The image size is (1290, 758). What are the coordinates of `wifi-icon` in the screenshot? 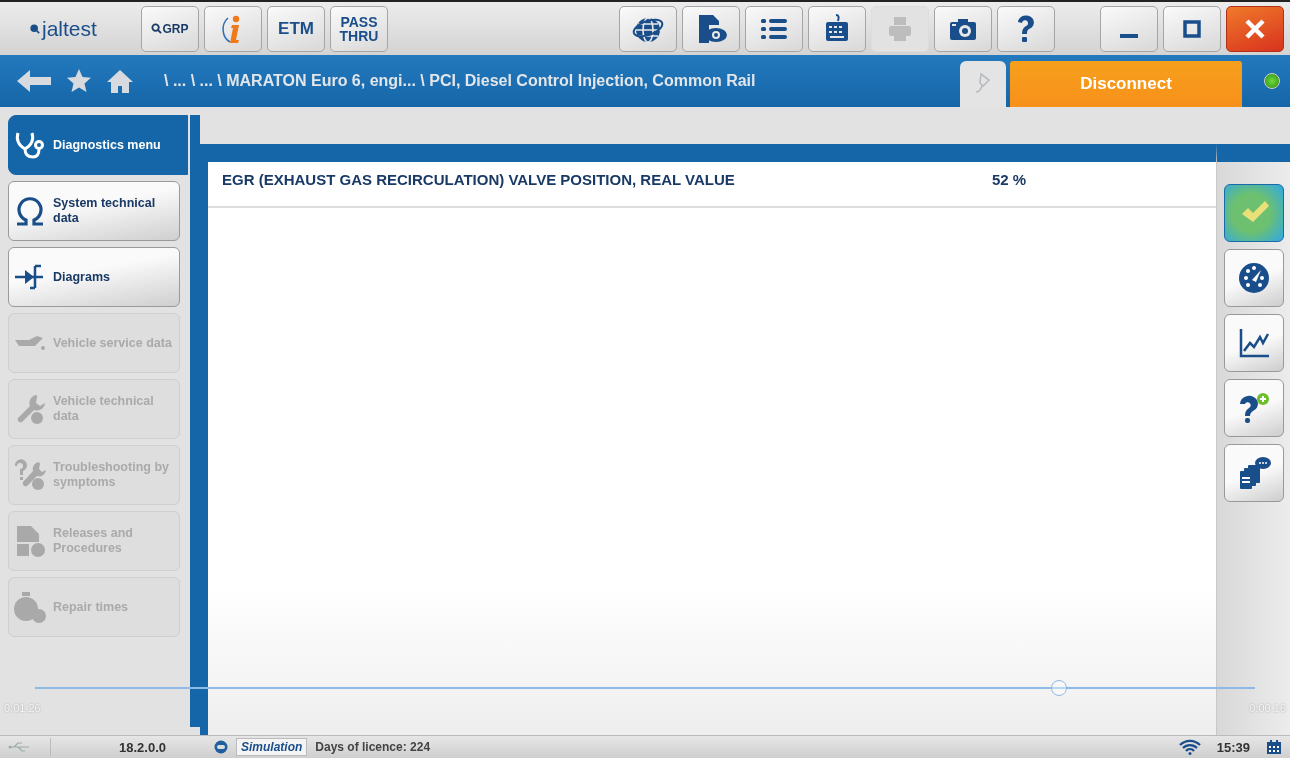 It's located at (1189, 747).